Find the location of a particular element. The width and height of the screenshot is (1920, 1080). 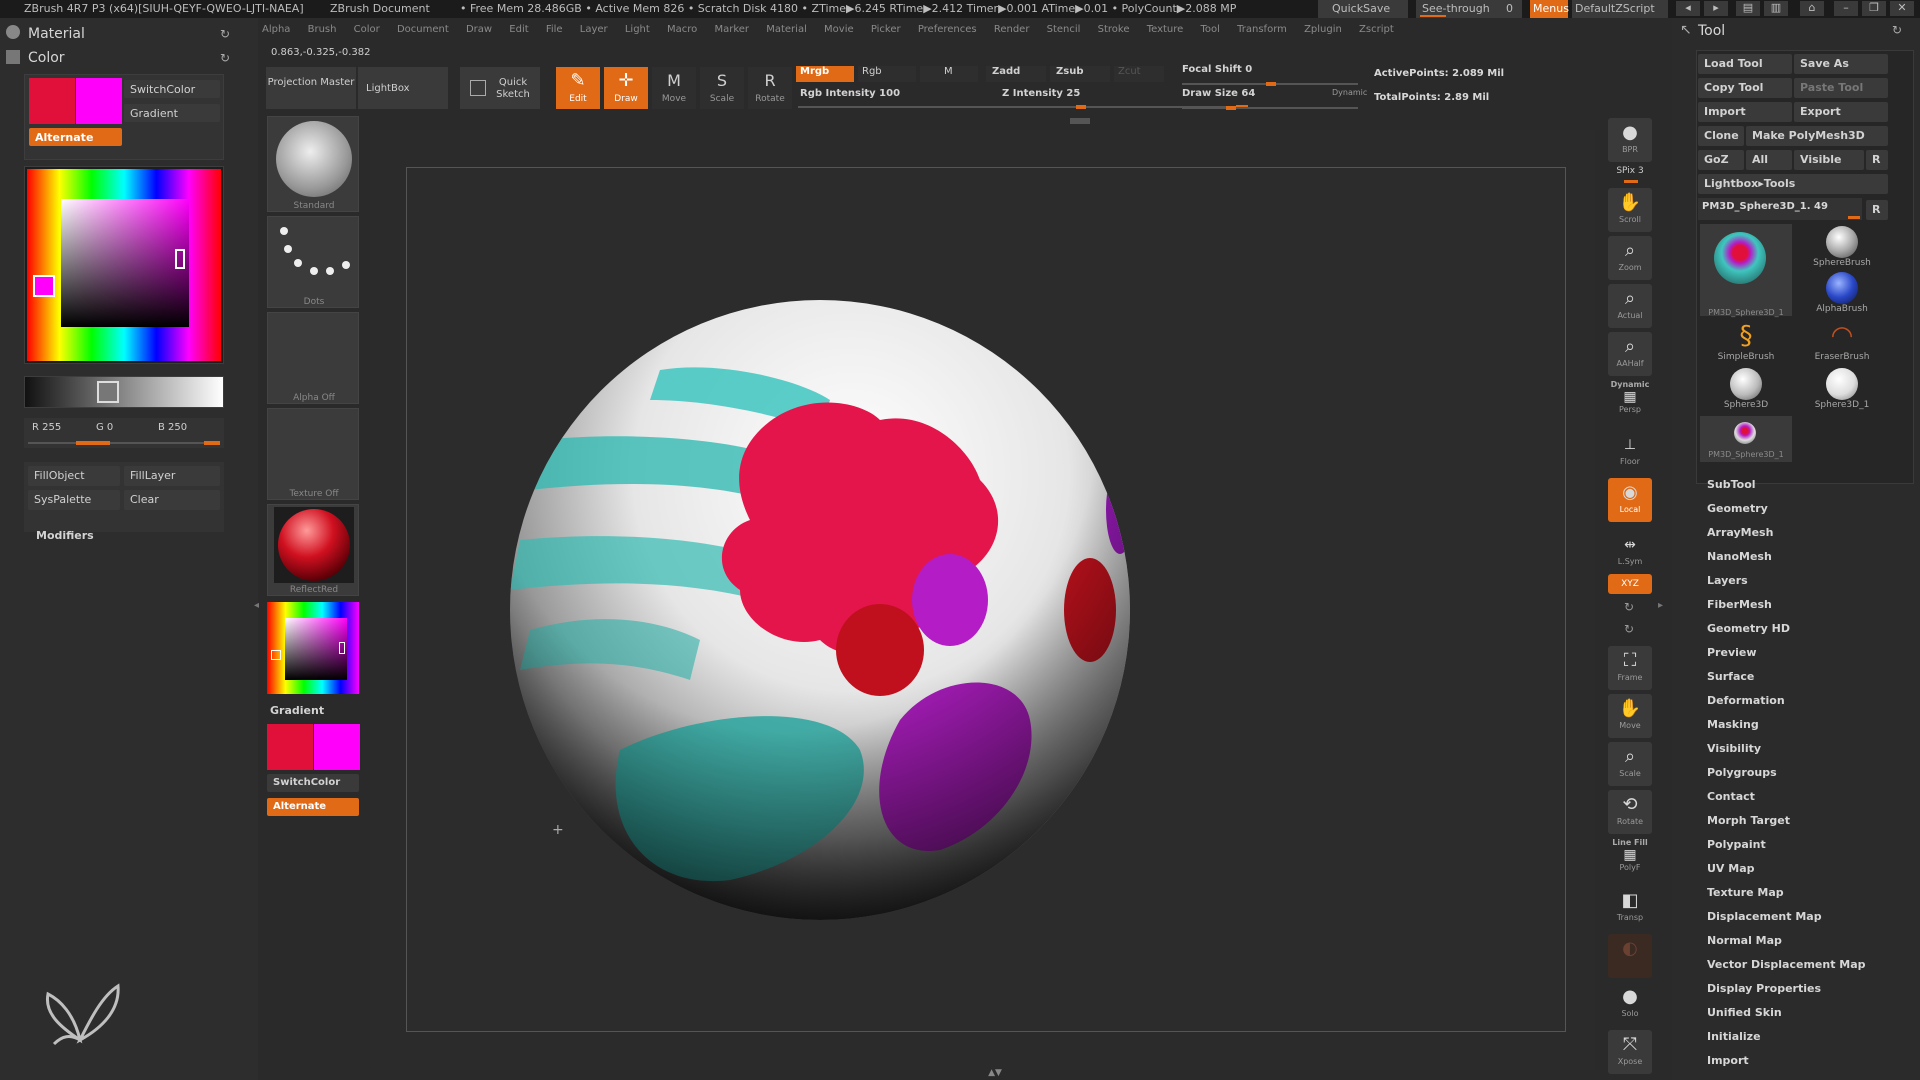

surface-section: Surface is located at coordinates (1730, 676).